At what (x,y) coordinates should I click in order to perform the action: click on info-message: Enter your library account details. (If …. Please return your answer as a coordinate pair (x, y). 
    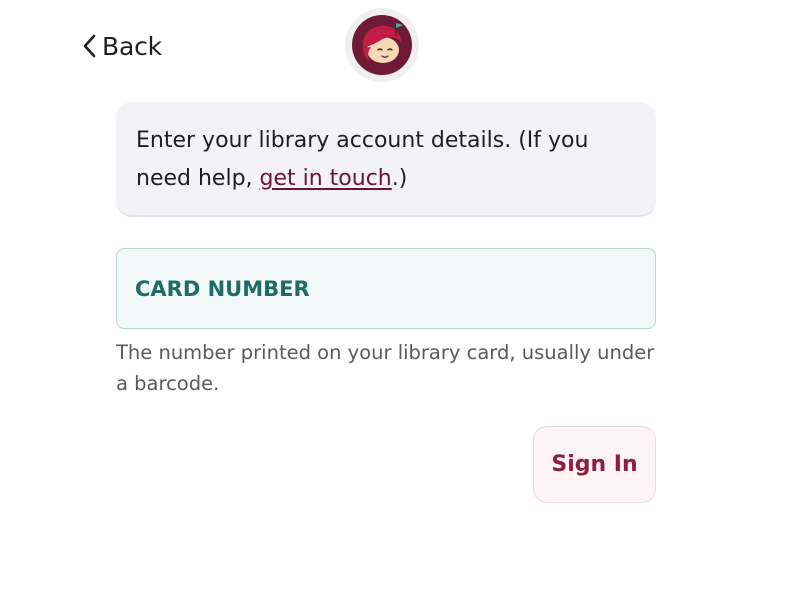
    Looking at the image, I should click on (386, 159).